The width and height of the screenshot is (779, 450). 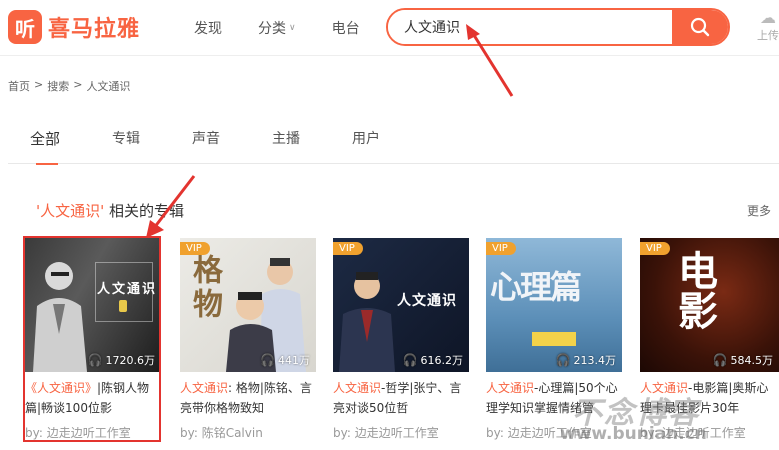 I want to click on nav-category: 分类 ∨, so click(x=277, y=28).